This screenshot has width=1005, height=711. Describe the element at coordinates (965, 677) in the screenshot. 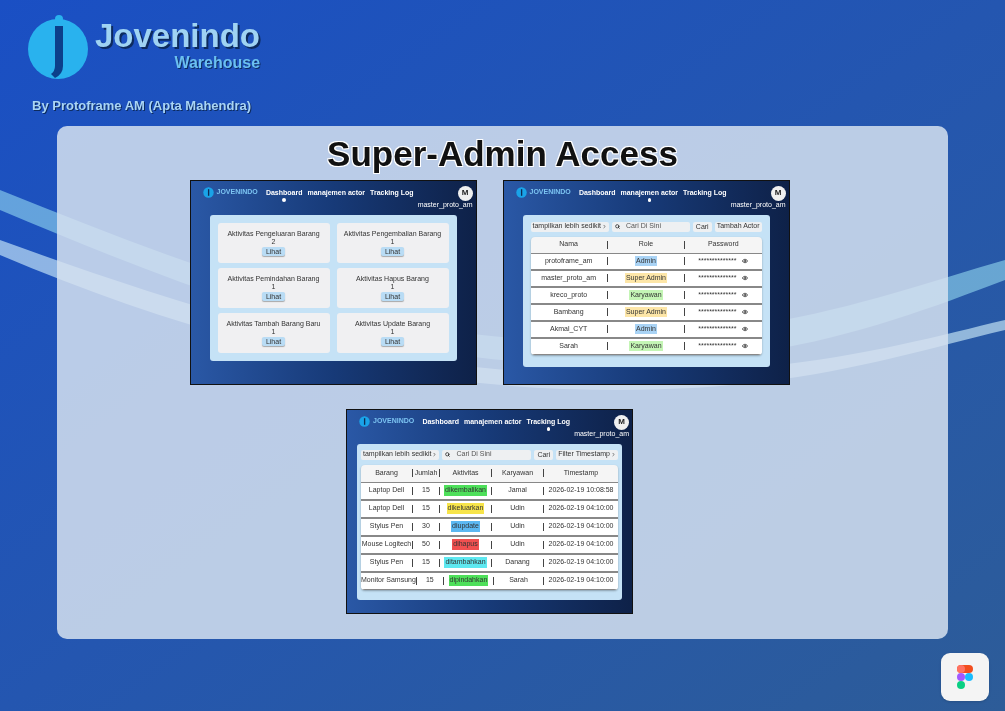

I see `app-logo-icon` at that location.